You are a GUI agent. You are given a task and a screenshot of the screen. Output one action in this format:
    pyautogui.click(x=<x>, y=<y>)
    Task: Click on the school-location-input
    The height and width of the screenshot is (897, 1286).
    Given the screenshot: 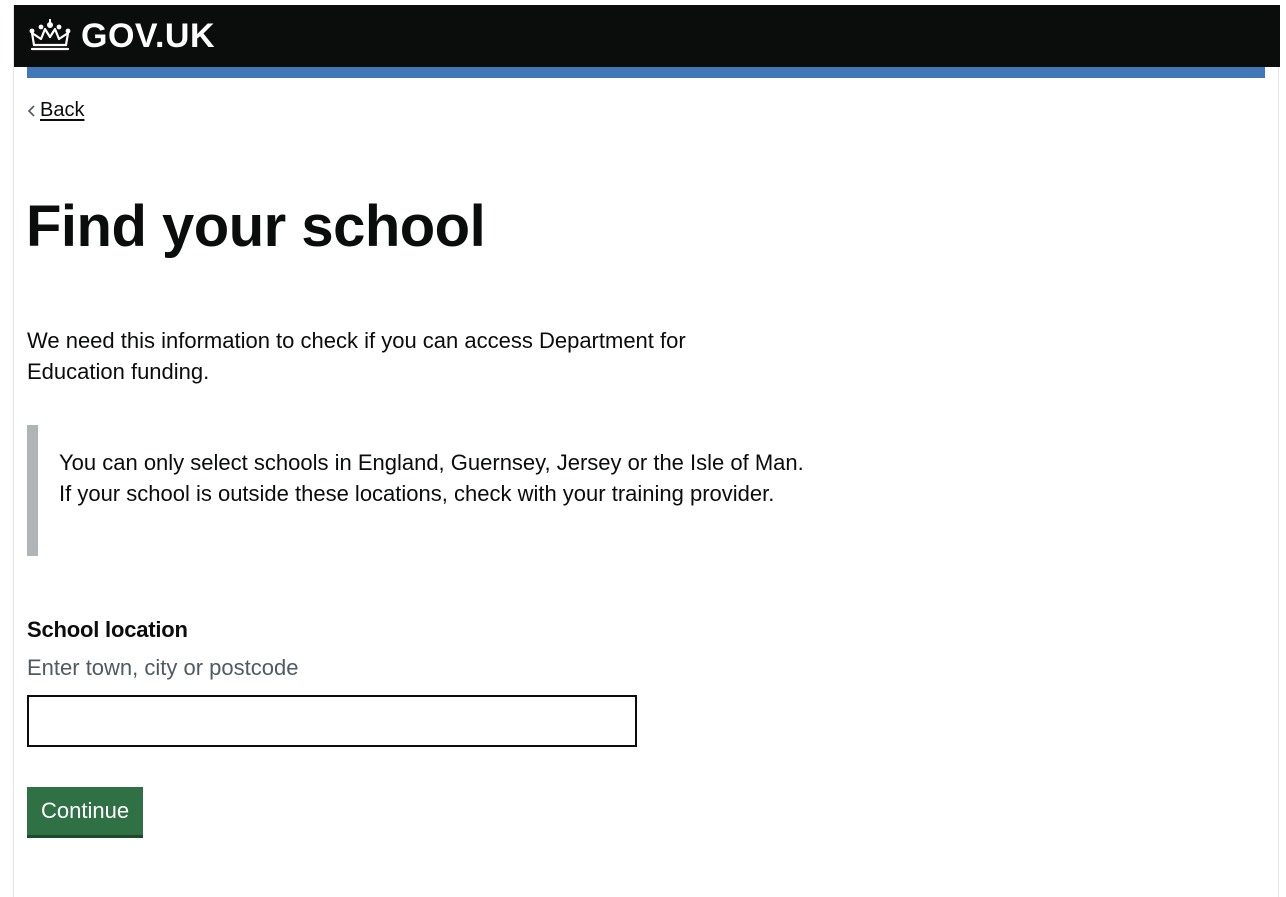 What is the action you would take?
    pyautogui.click(x=332, y=721)
    